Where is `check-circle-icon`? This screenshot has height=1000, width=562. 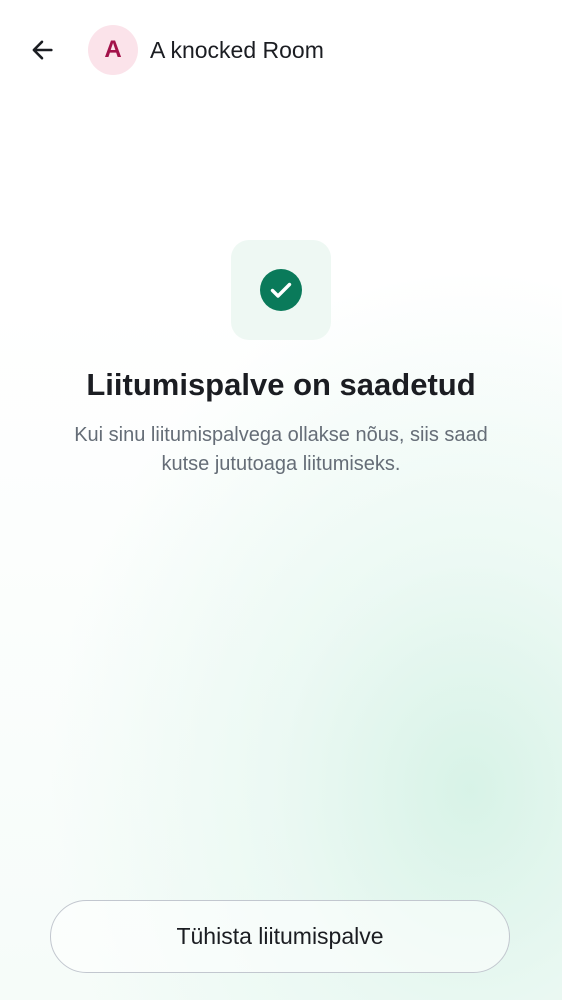 check-circle-icon is located at coordinates (281, 290).